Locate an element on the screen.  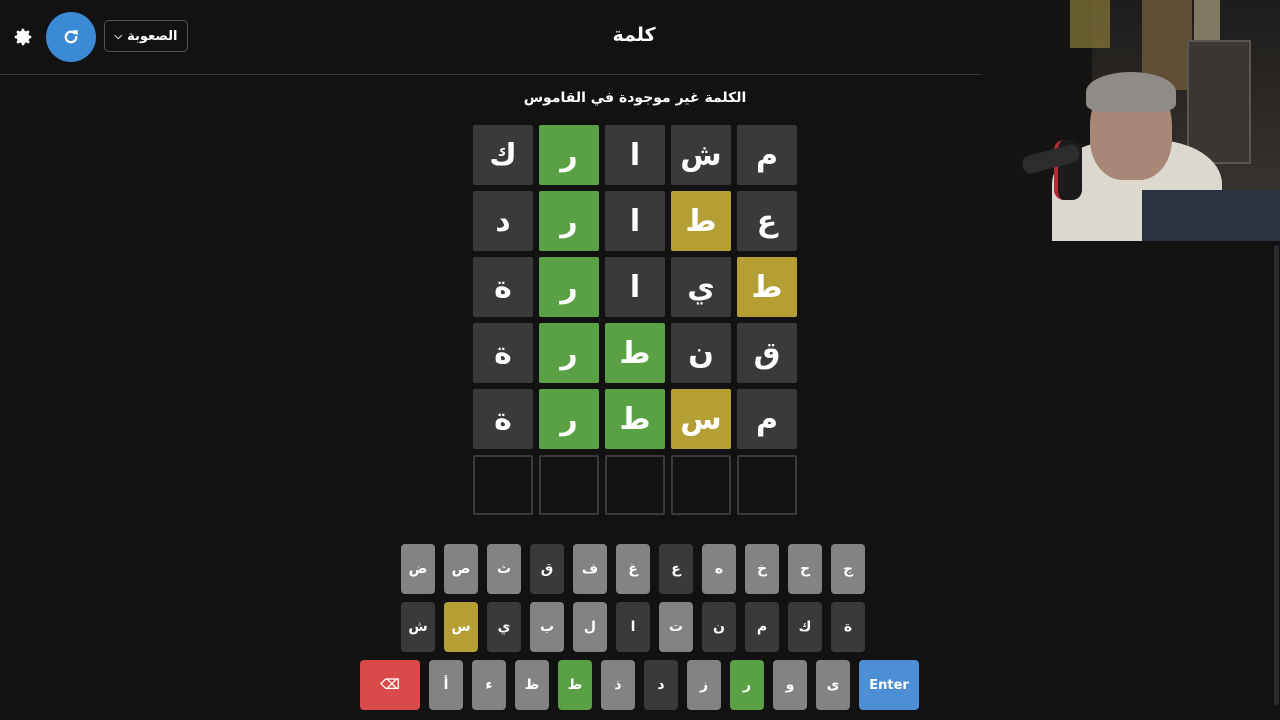
keyboard-key: ج is located at coordinates (848, 569).